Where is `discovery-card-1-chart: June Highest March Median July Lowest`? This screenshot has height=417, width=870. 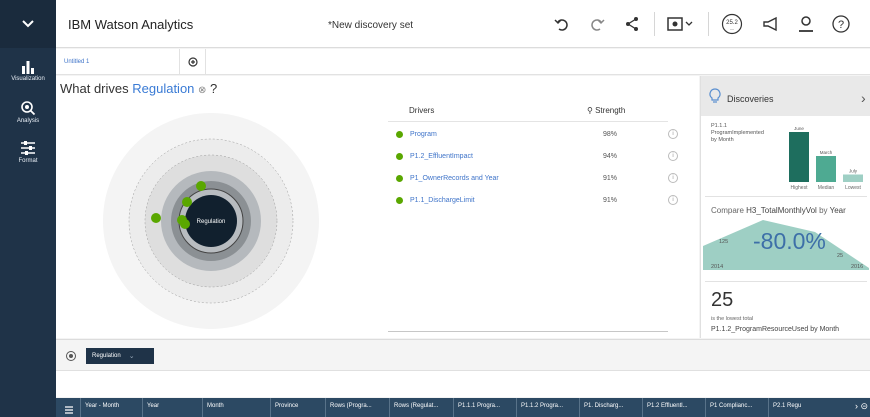 discovery-card-1-chart: June Highest March Median July Lowest is located at coordinates (828, 157).